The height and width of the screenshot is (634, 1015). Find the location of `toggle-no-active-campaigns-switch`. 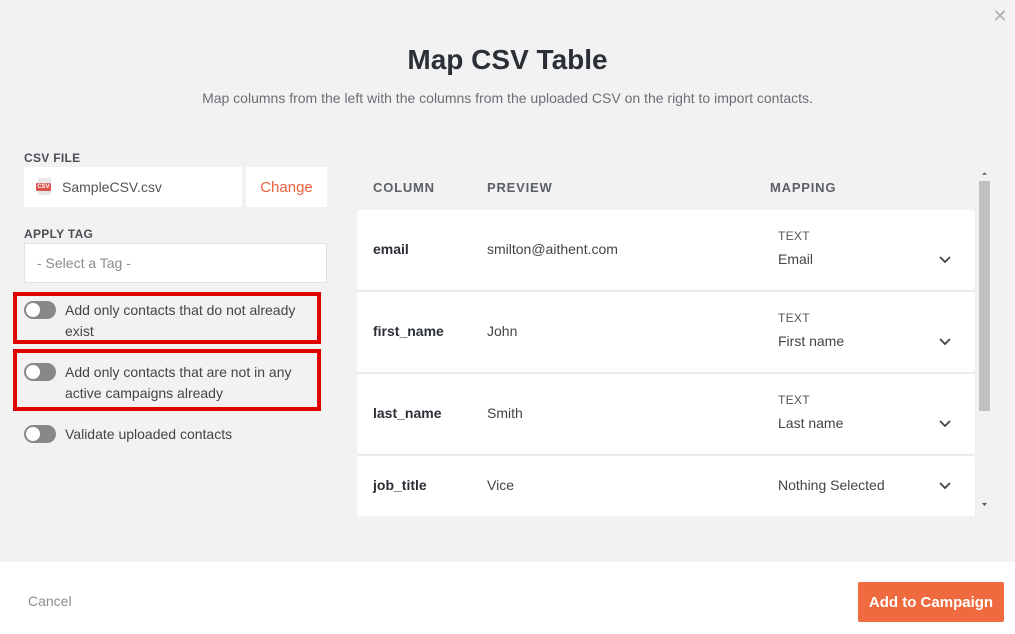

toggle-no-active-campaigns-switch is located at coordinates (40, 372).